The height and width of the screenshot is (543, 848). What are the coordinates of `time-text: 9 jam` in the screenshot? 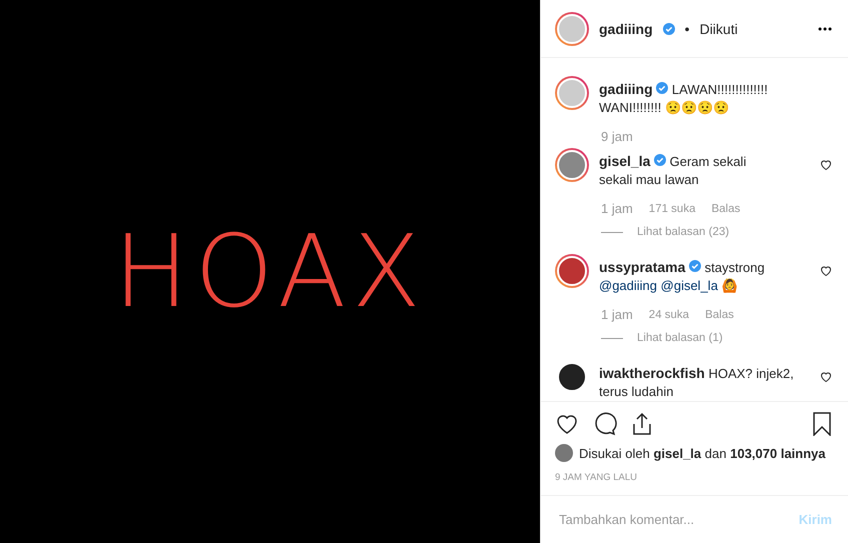 It's located at (617, 136).